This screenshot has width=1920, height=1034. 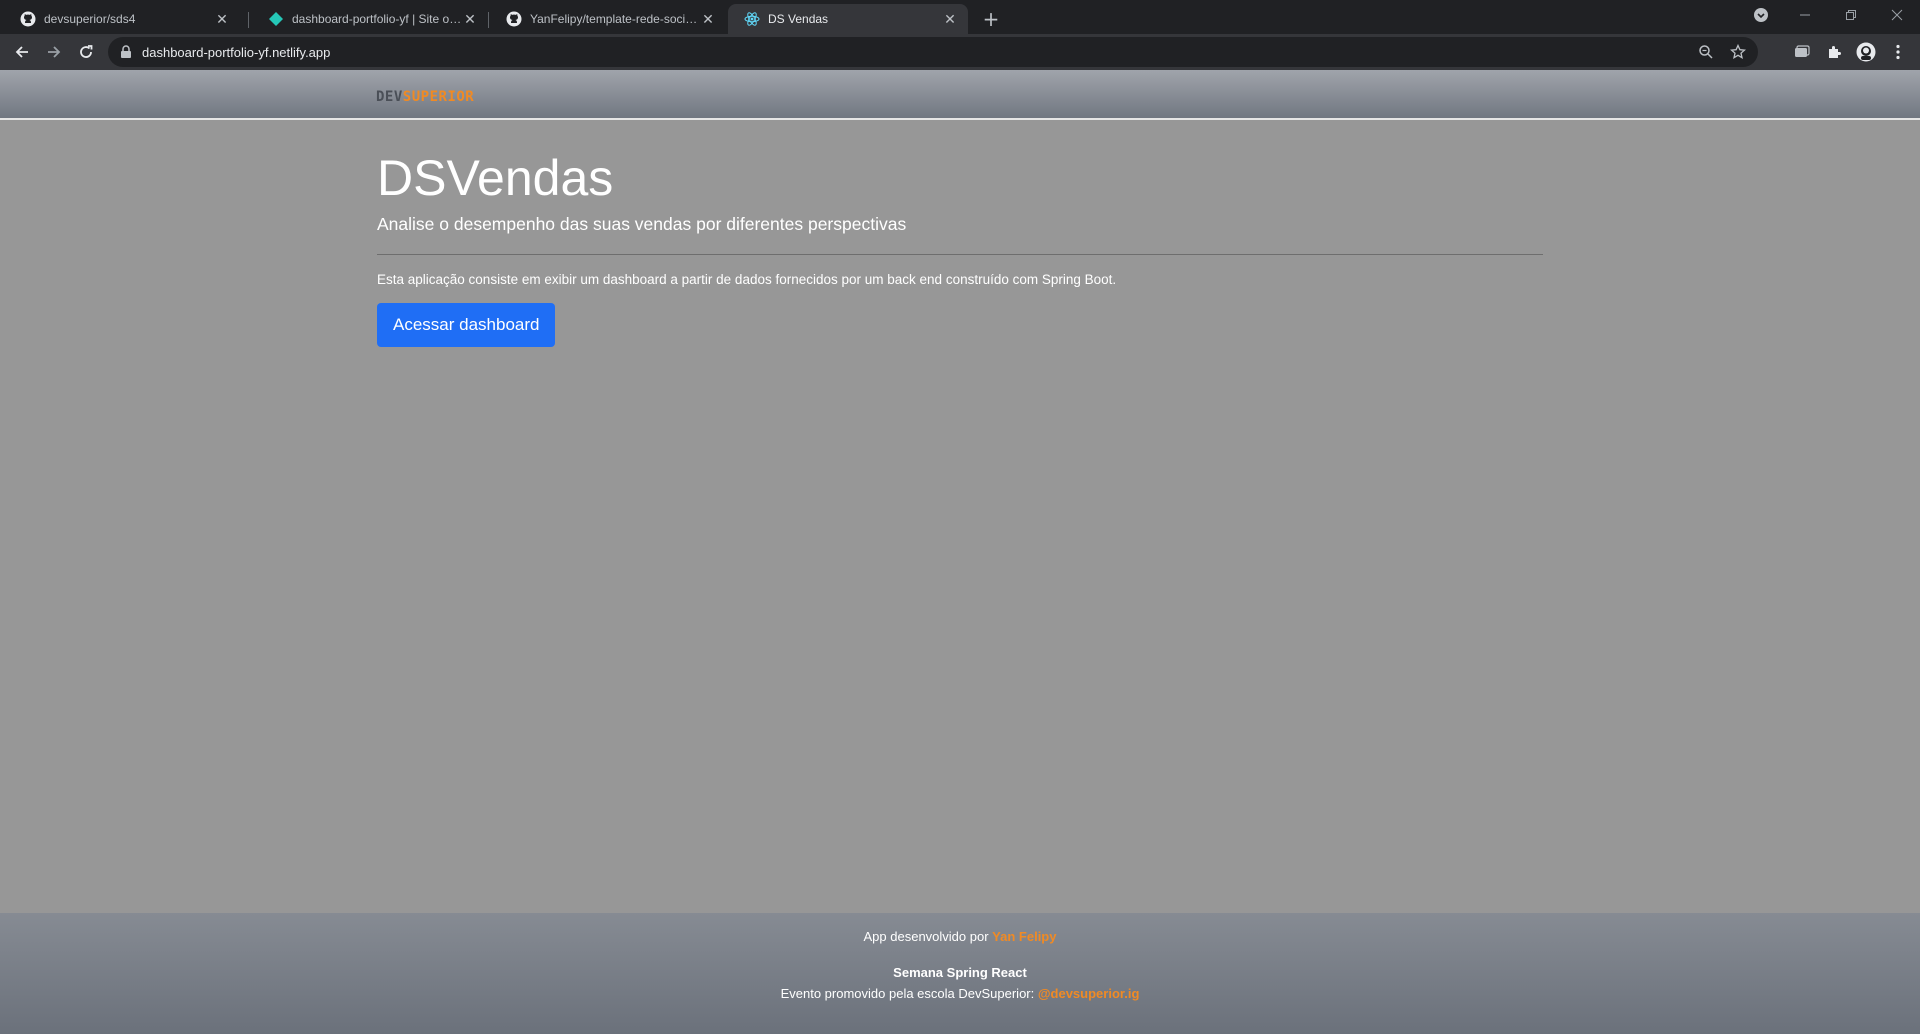 I want to click on browser-toolbar: dashboard-portfolio-yf.netlify.app, so click(x=960, y=52).